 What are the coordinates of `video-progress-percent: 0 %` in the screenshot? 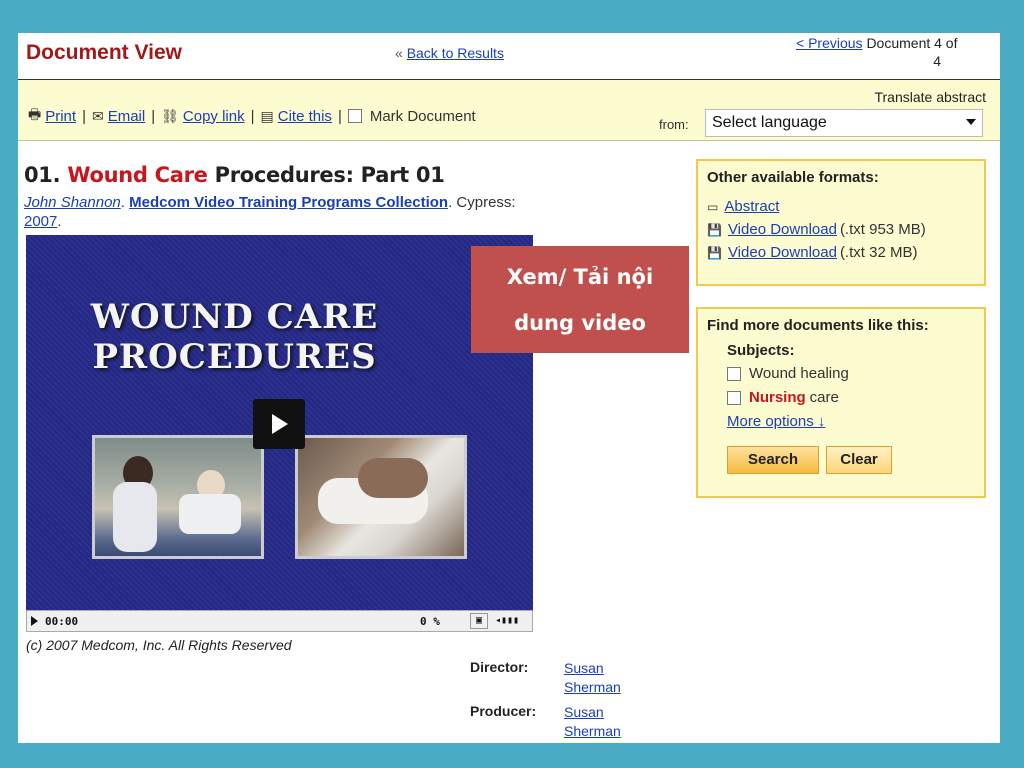 It's located at (430, 621).